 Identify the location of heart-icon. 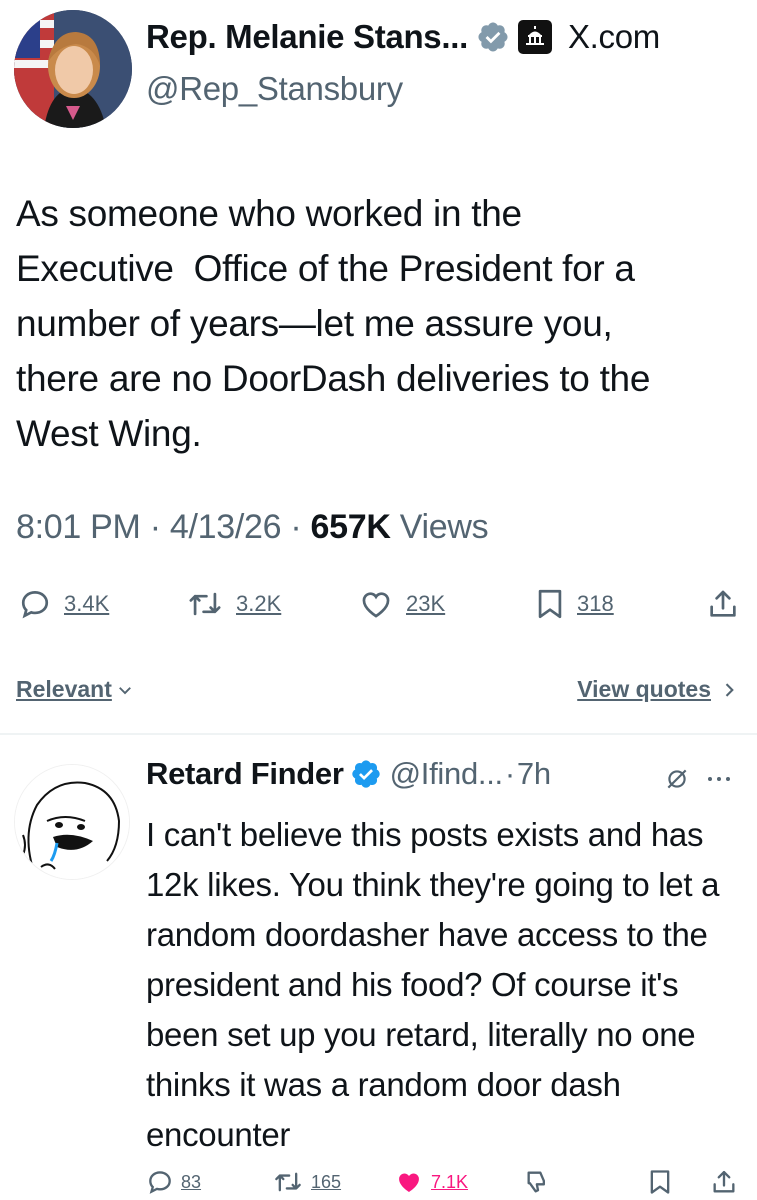
(376, 605).